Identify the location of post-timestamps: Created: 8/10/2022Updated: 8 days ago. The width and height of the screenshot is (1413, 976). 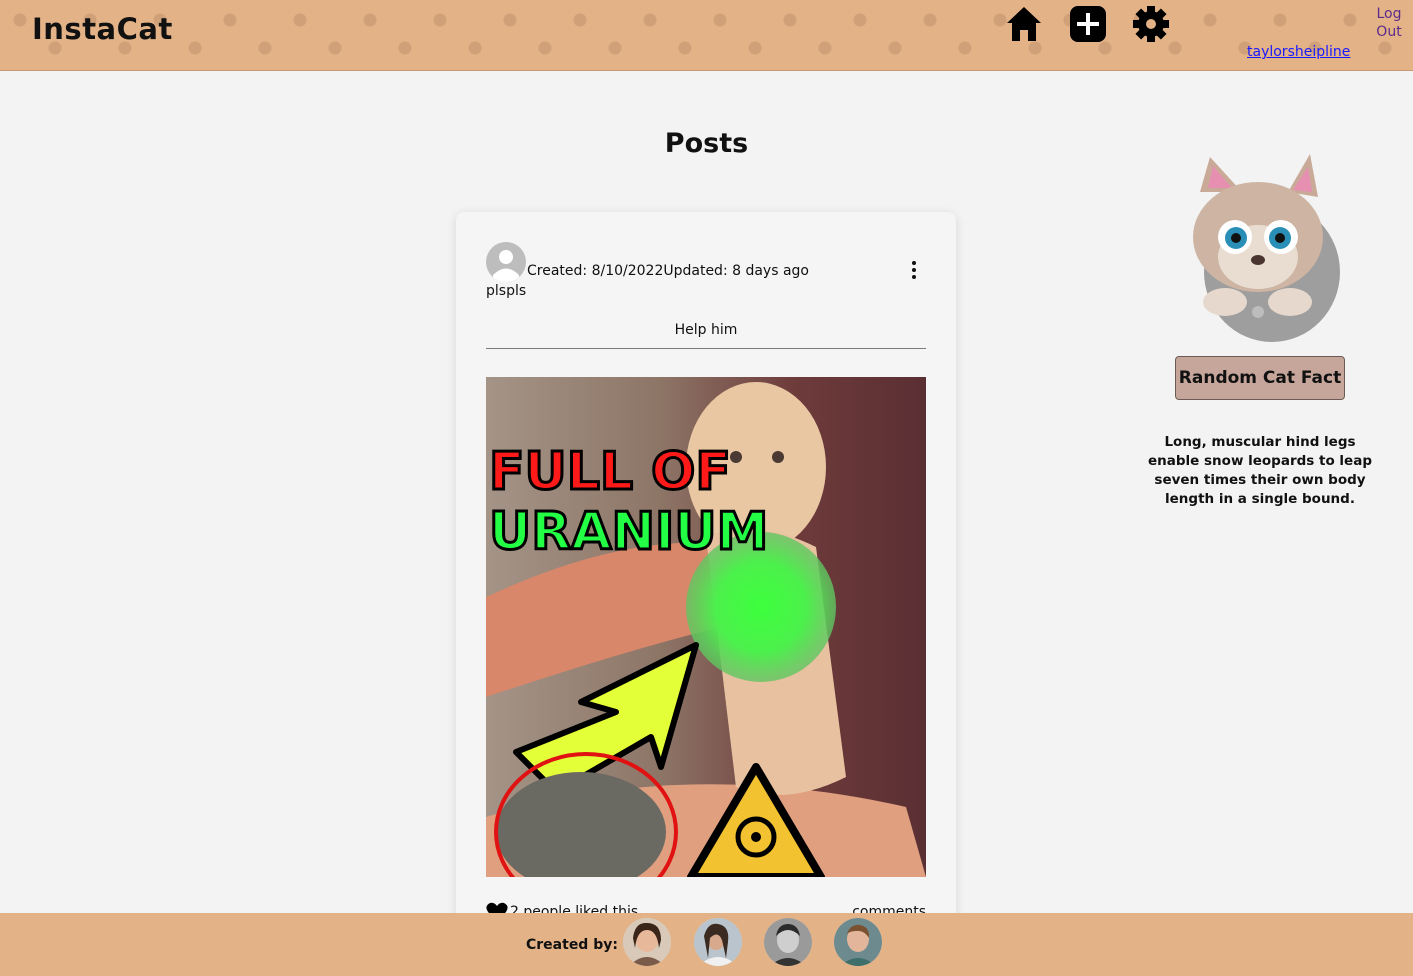
(668, 271).